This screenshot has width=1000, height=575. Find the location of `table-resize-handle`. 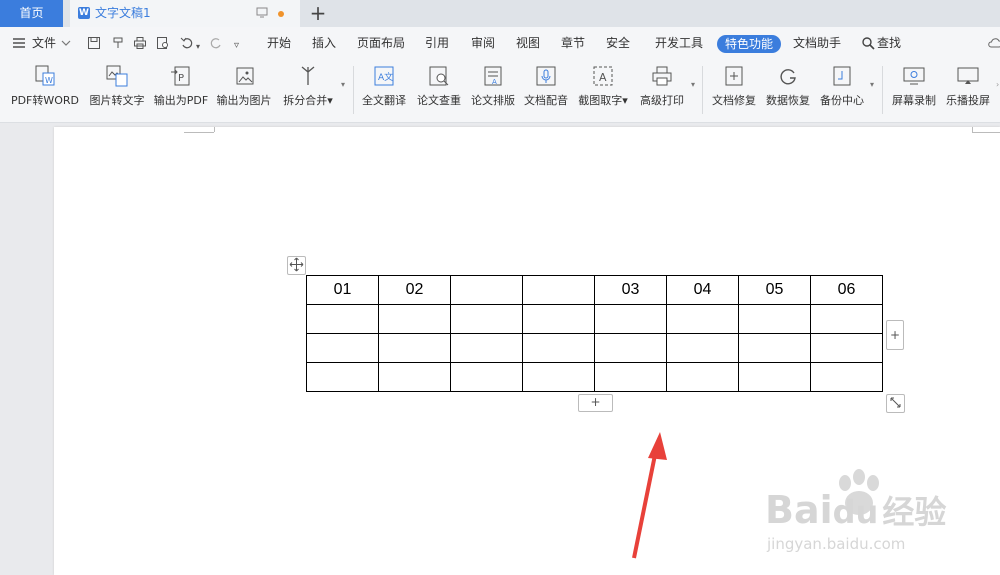

table-resize-handle is located at coordinates (895, 403).